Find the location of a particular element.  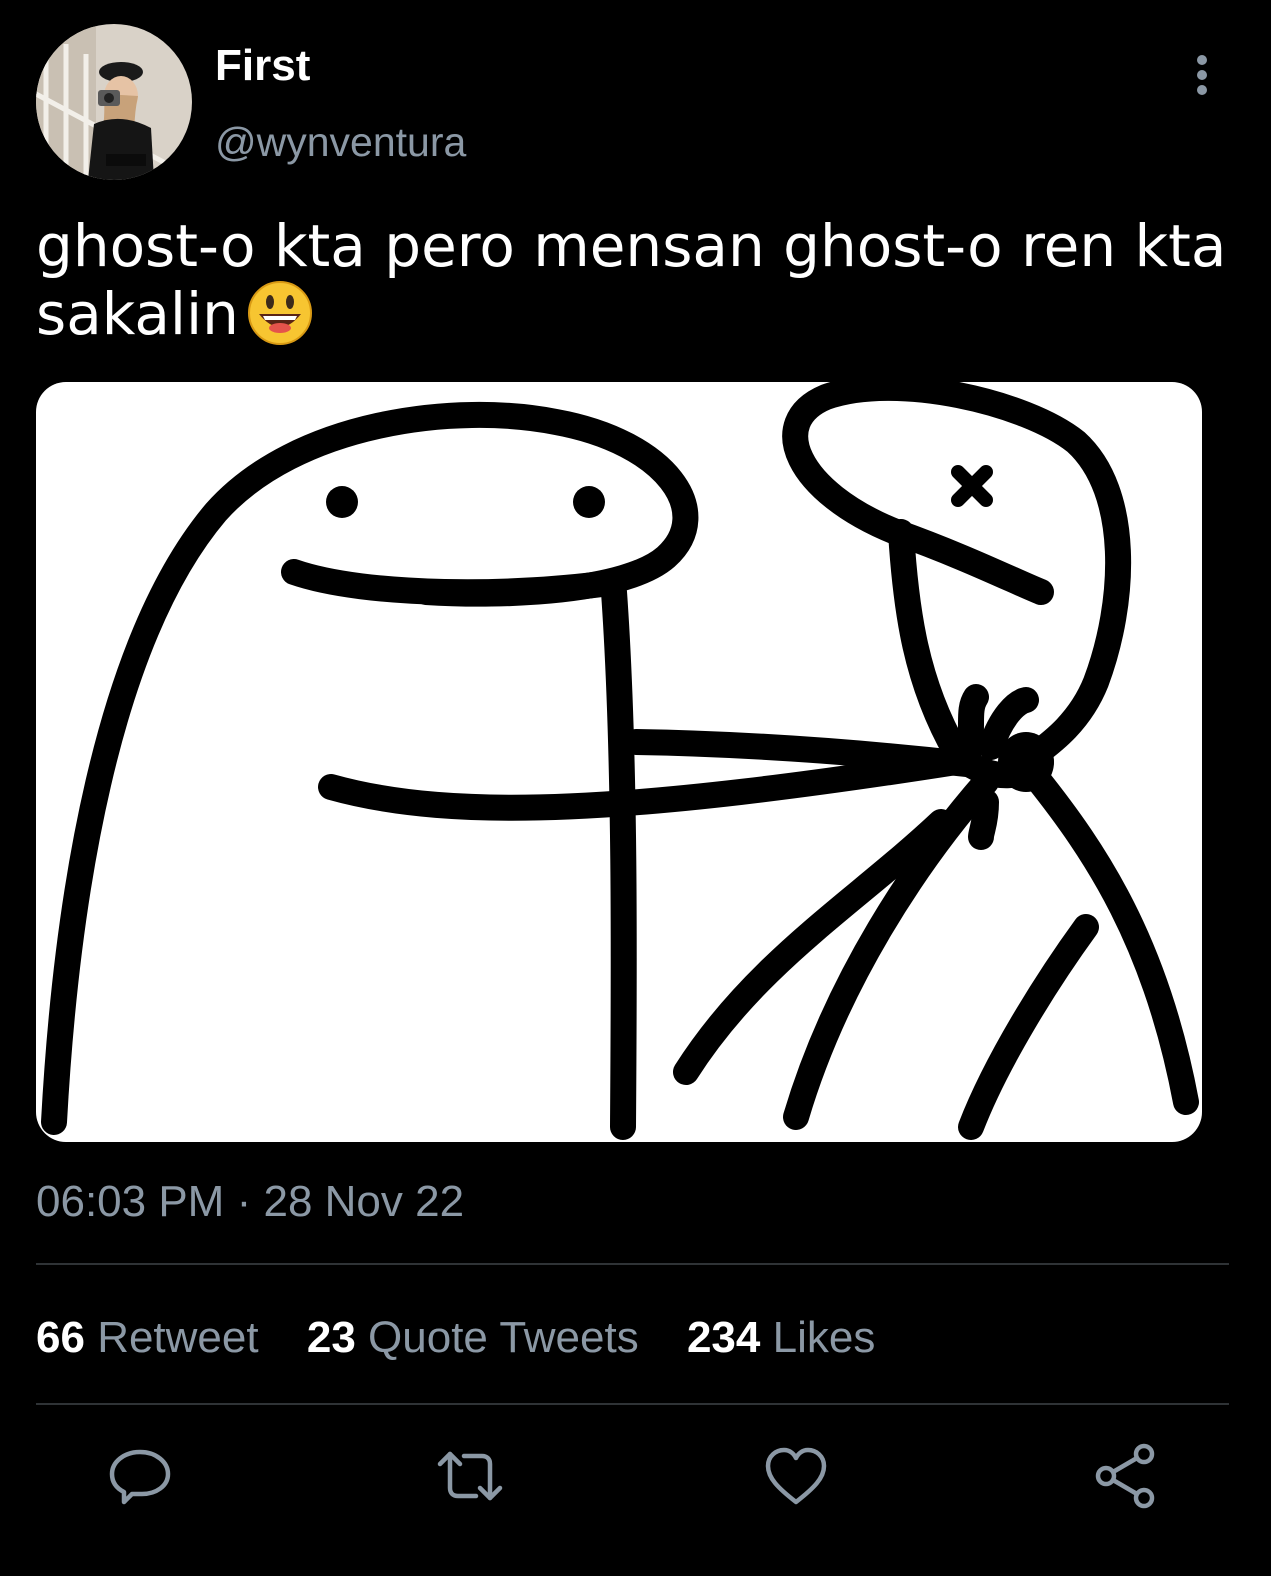

smiling-face-emoji-icon is located at coordinates (280, 320).